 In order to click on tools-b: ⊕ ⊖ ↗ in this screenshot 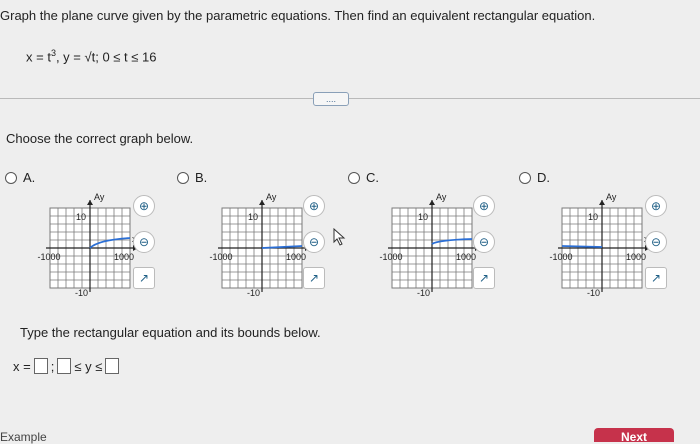, I will do `click(315, 249)`.